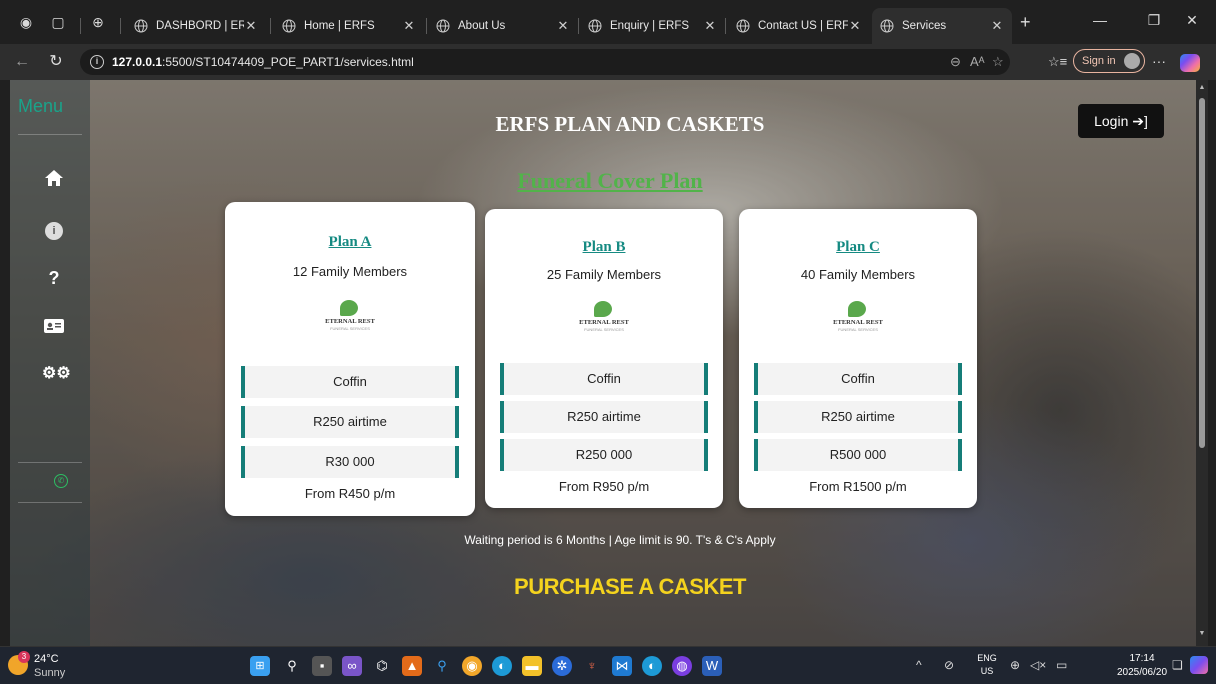 The height and width of the screenshot is (684, 1216). I want to click on pinned-tab-icon: ⊕, so click(98, 22).